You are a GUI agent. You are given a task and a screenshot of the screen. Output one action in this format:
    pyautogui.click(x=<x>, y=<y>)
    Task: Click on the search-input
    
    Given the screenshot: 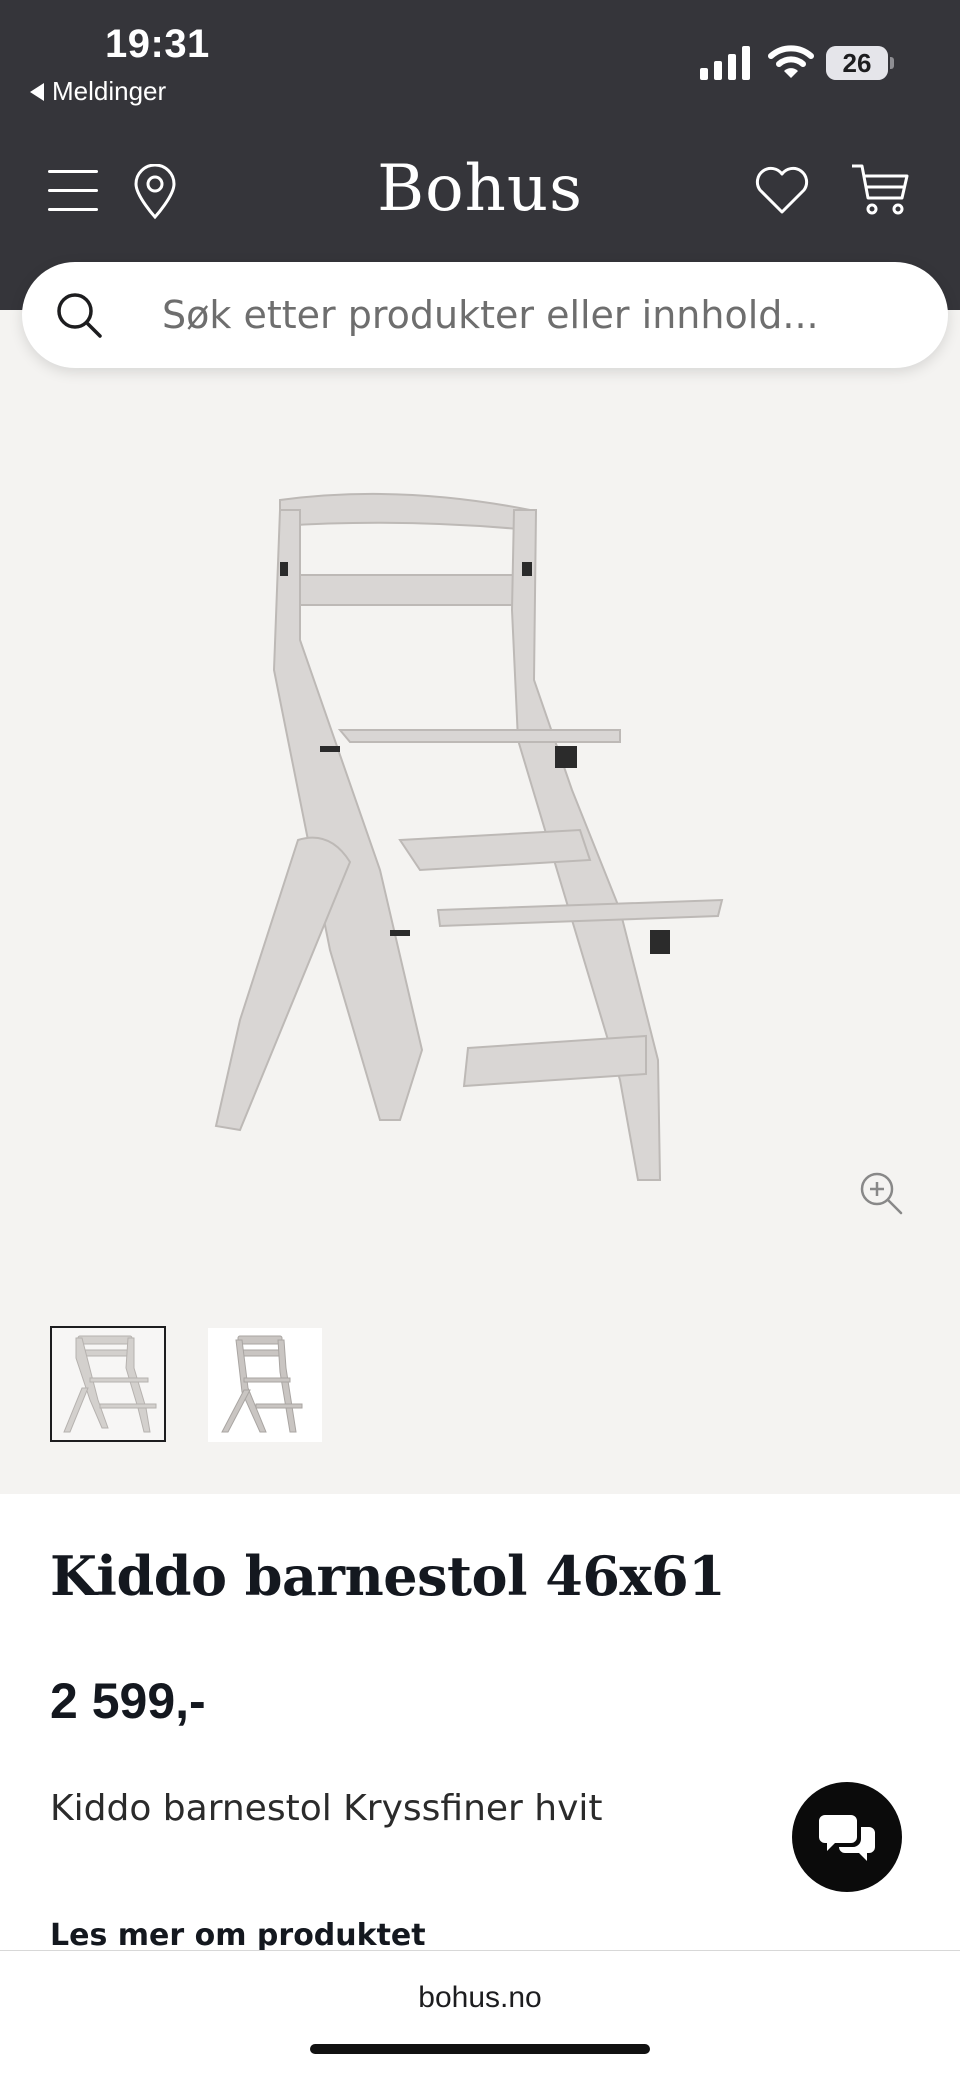 What is the action you would take?
    pyautogui.click(x=532, y=315)
    